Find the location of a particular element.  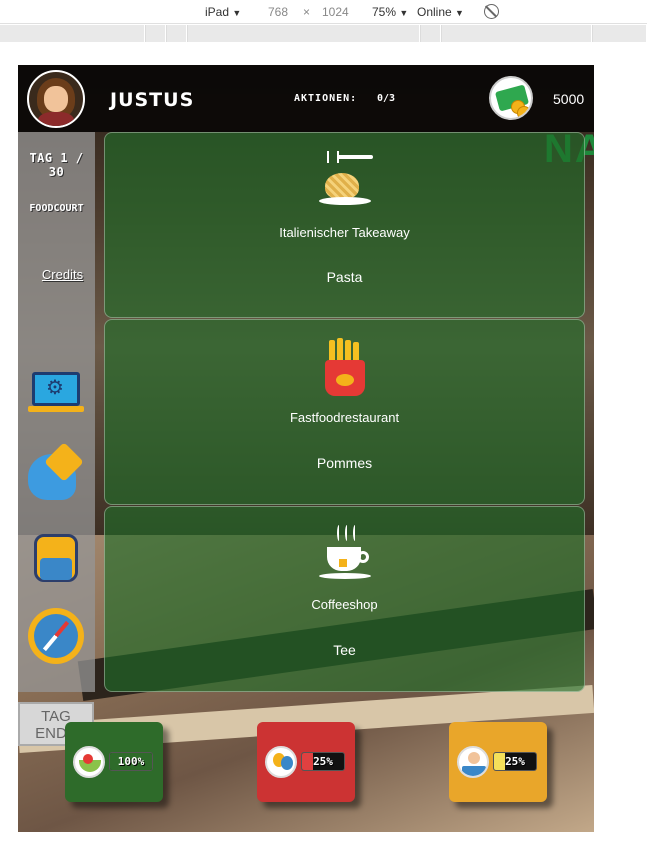

media-query-ruler is located at coordinates (323, 33).